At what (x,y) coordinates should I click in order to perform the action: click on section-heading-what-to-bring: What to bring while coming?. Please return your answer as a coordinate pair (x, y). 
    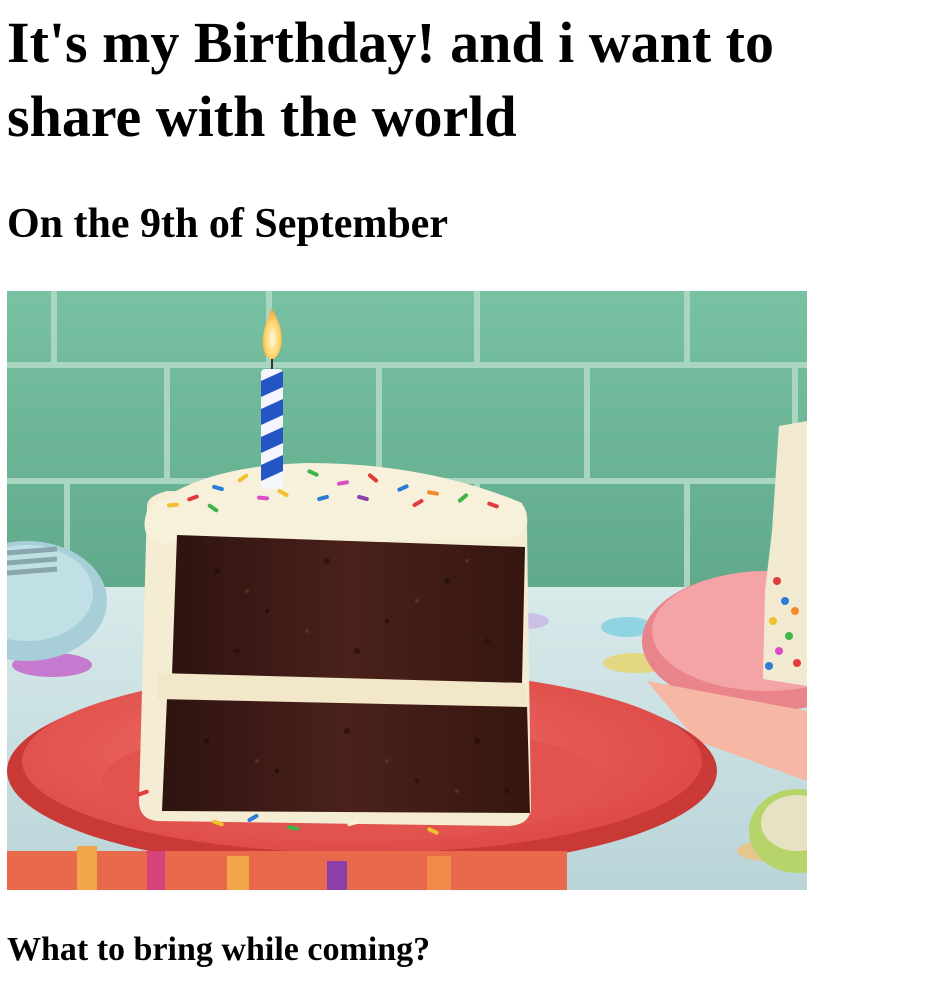
    Looking at the image, I should click on (219, 949).